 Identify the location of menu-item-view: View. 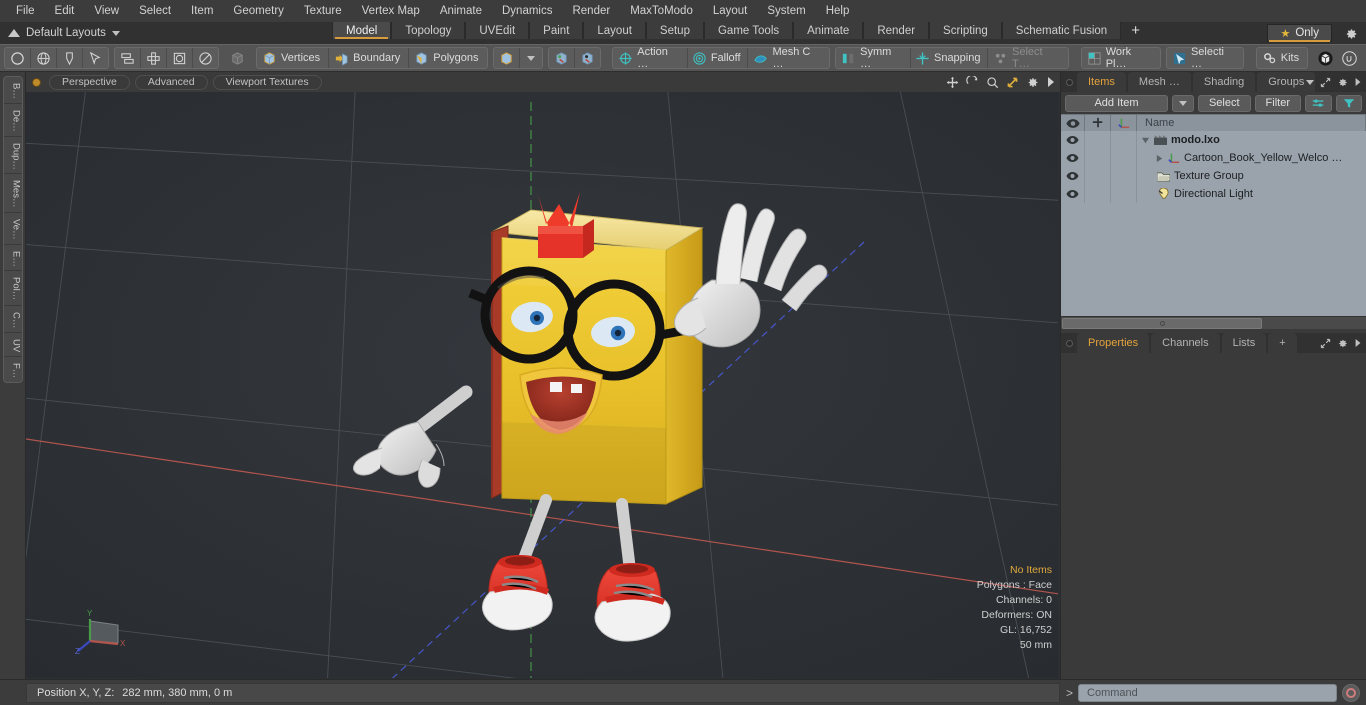
(106, 11).